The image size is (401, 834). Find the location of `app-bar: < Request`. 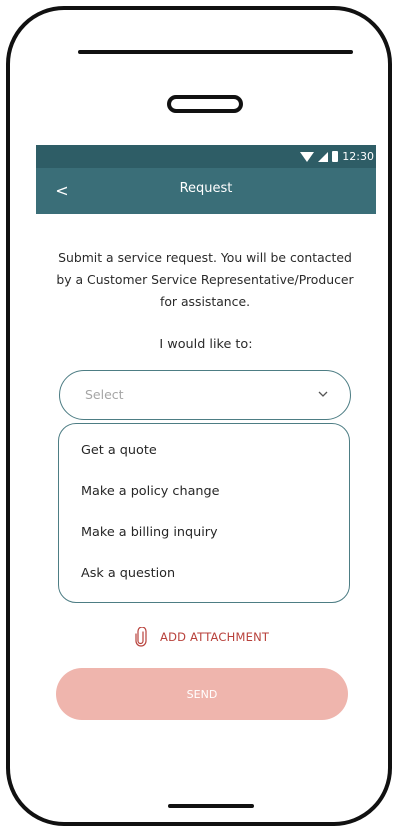

app-bar: < Request is located at coordinates (206, 191).